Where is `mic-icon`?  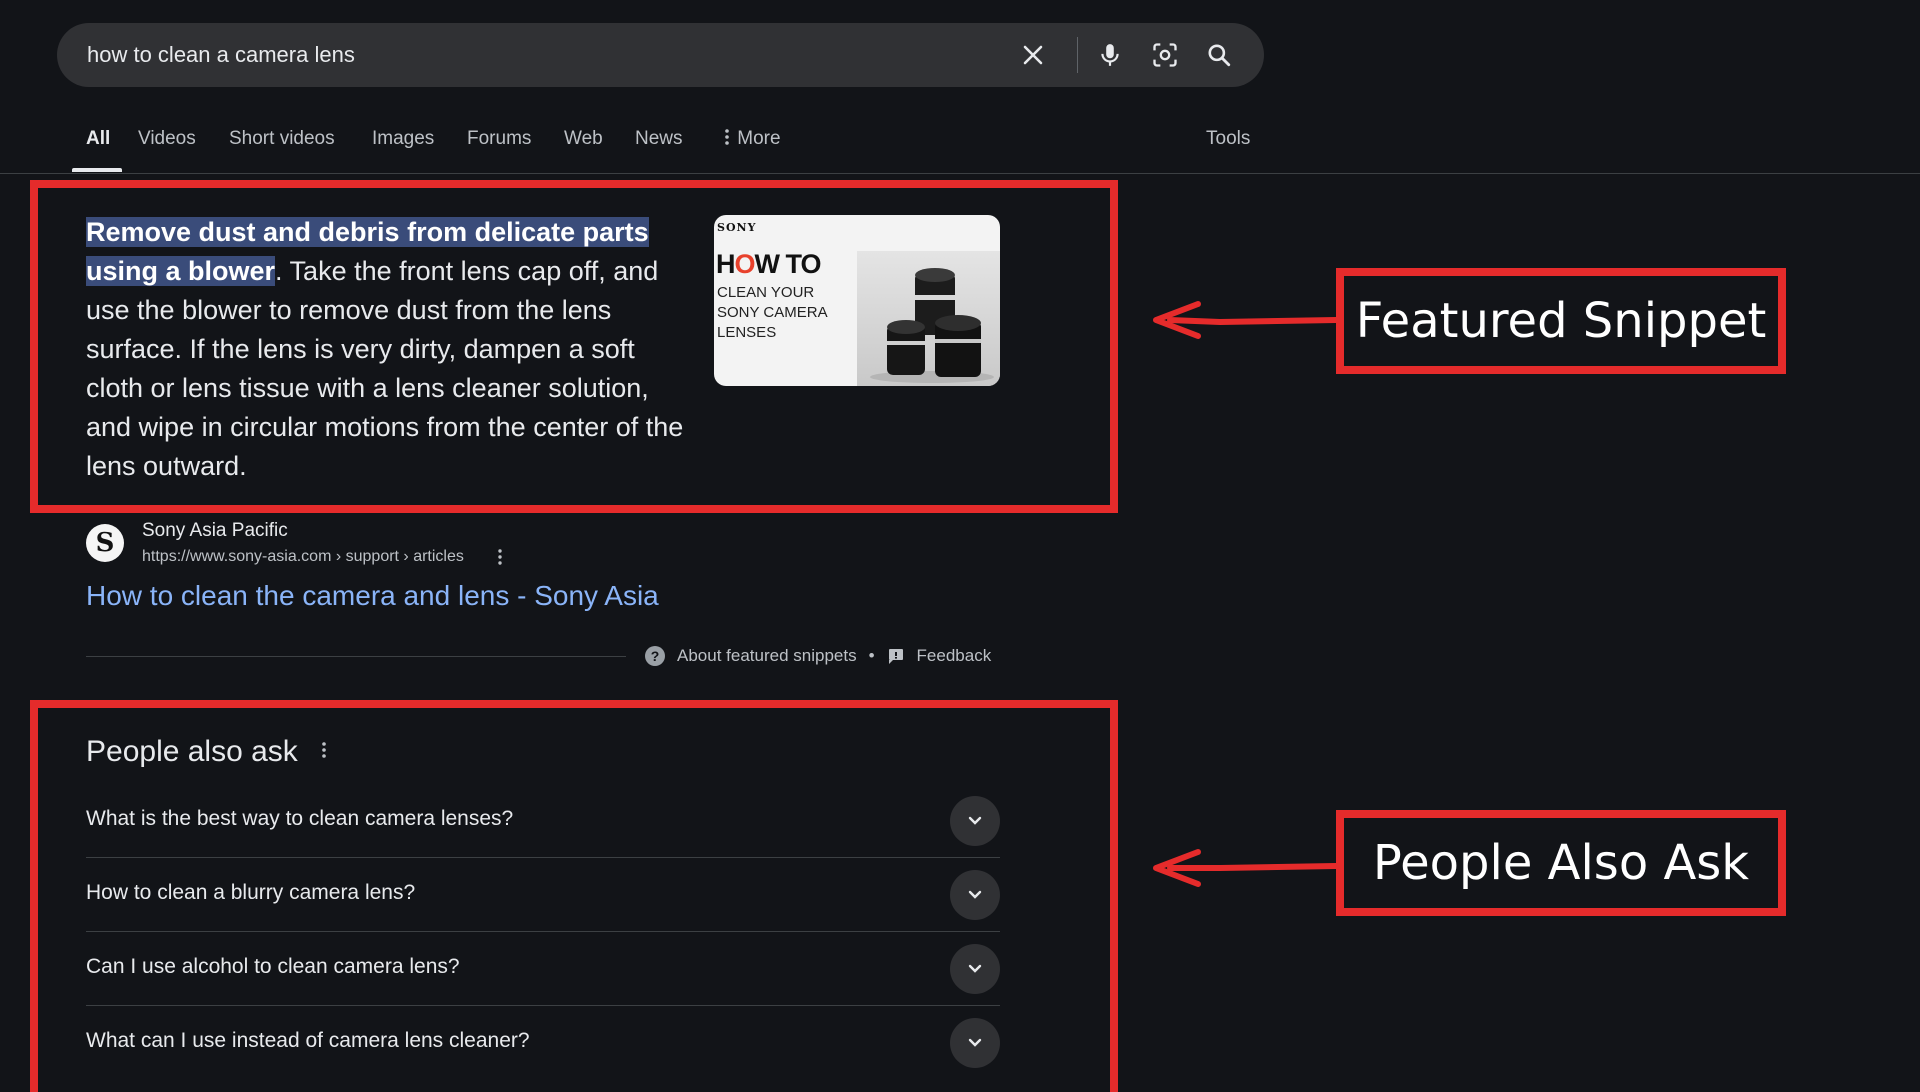
mic-icon is located at coordinates (1110, 55).